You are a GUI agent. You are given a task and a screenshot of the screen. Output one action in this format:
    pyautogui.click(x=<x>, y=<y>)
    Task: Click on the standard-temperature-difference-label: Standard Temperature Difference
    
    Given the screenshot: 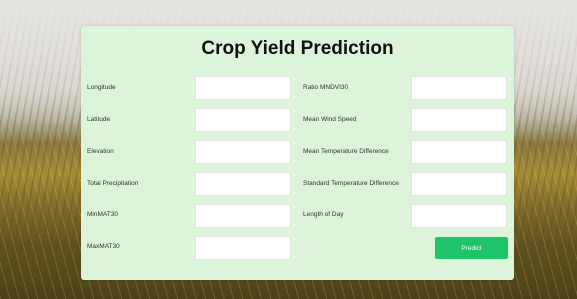 What is the action you would take?
    pyautogui.click(x=351, y=183)
    